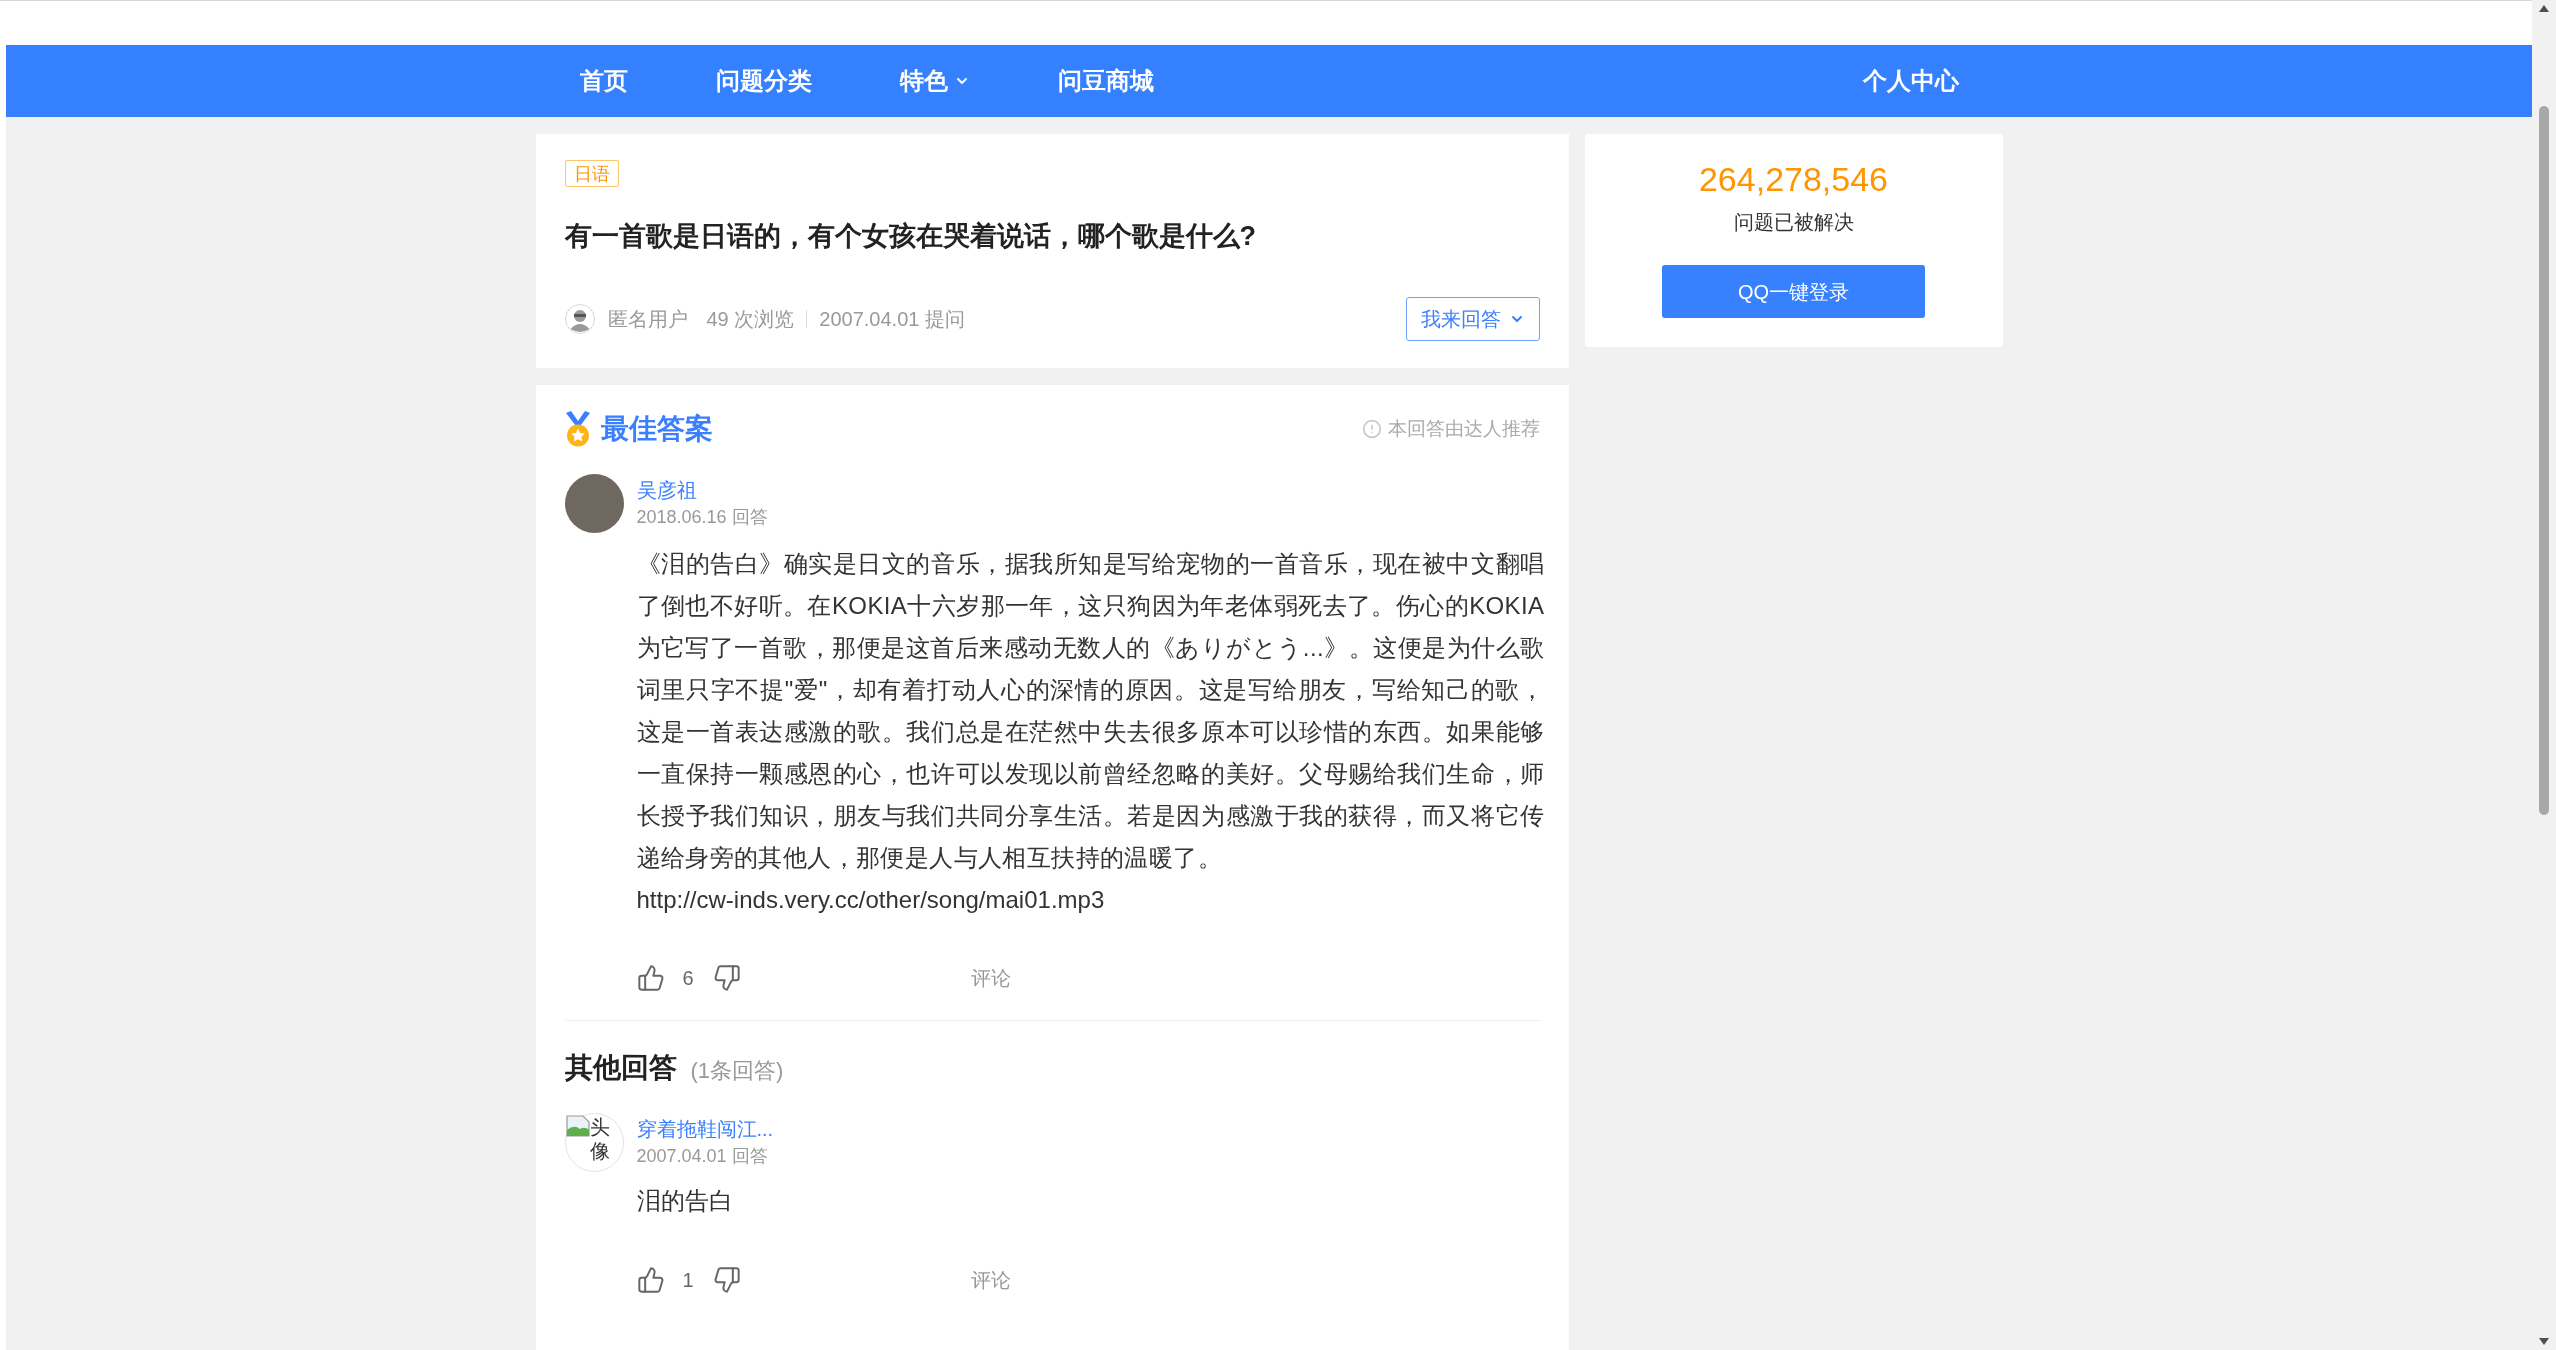 The image size is (2556, 1350). What do you see at coordinates (688, 978) in the screenshot?
I see `like-count: 6` at bounding box center [688, 978].